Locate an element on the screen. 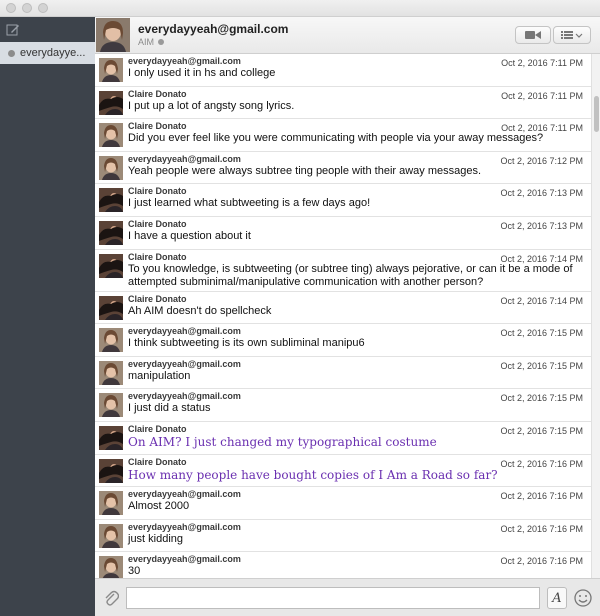 The height and width of the screenshot is (616, 600). transcript-scrollbar is located at coordinates (595, 316).